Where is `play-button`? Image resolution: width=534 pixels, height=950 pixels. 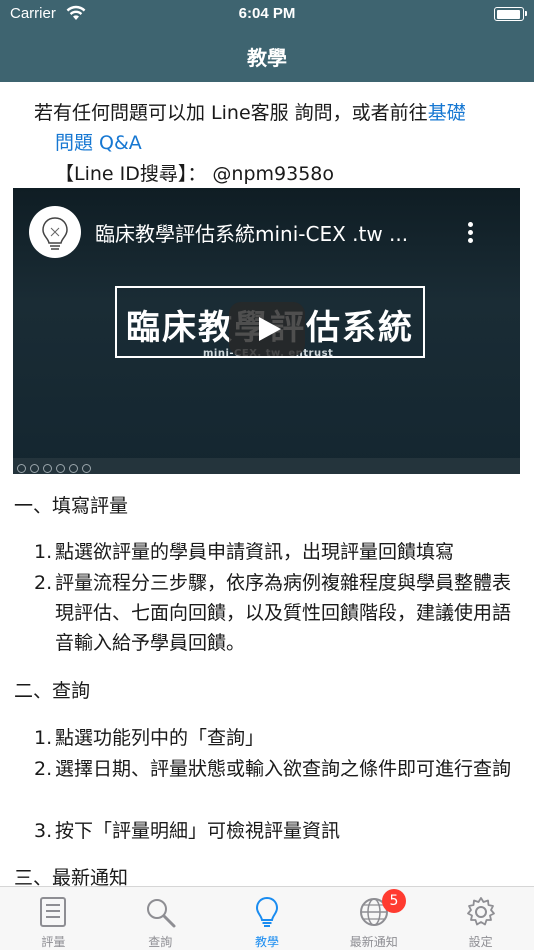 play-button is located at coordinates (267, 329).